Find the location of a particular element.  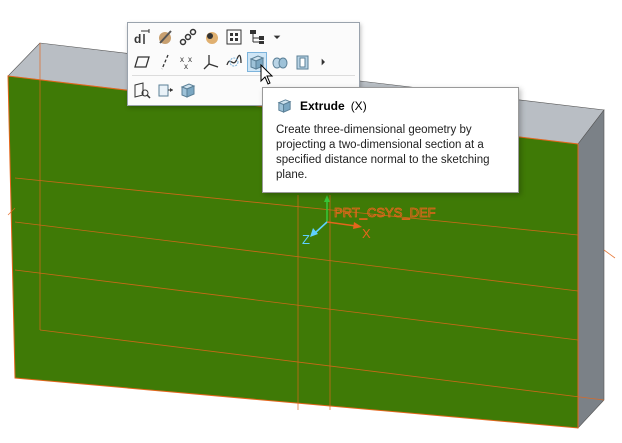

axis-icon is located at coordinates (165, 62).